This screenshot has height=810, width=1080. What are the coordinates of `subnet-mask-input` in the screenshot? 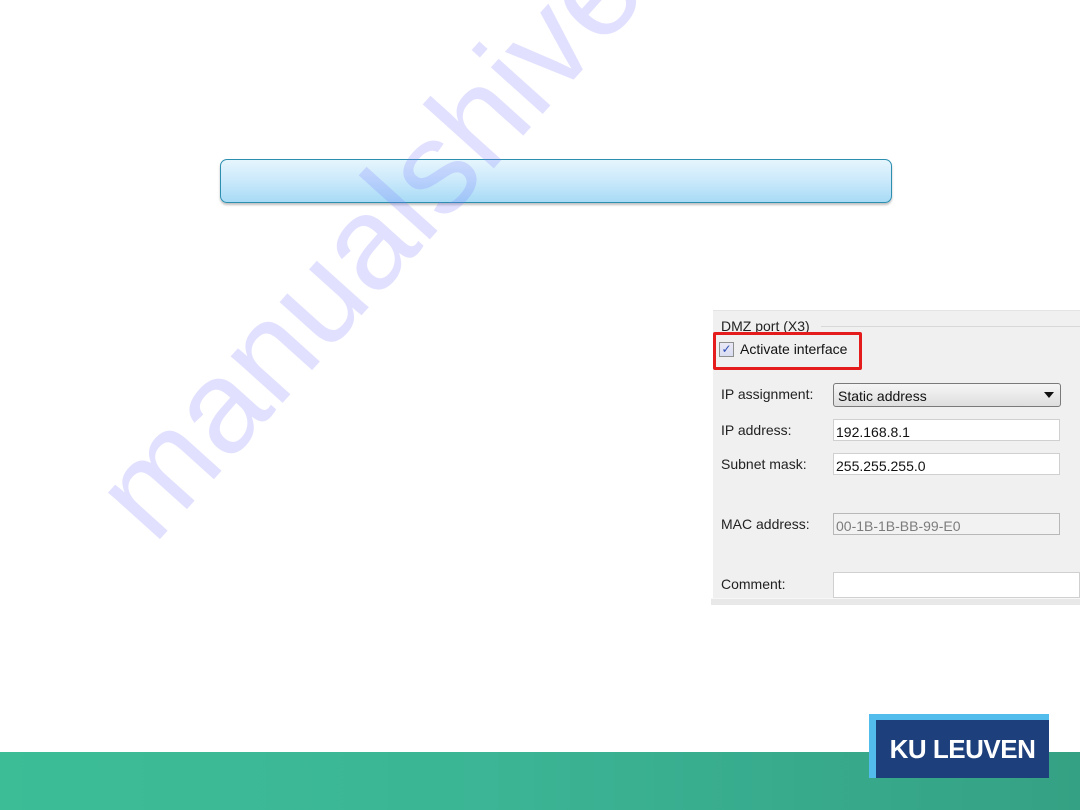 It's located at (946, 464).